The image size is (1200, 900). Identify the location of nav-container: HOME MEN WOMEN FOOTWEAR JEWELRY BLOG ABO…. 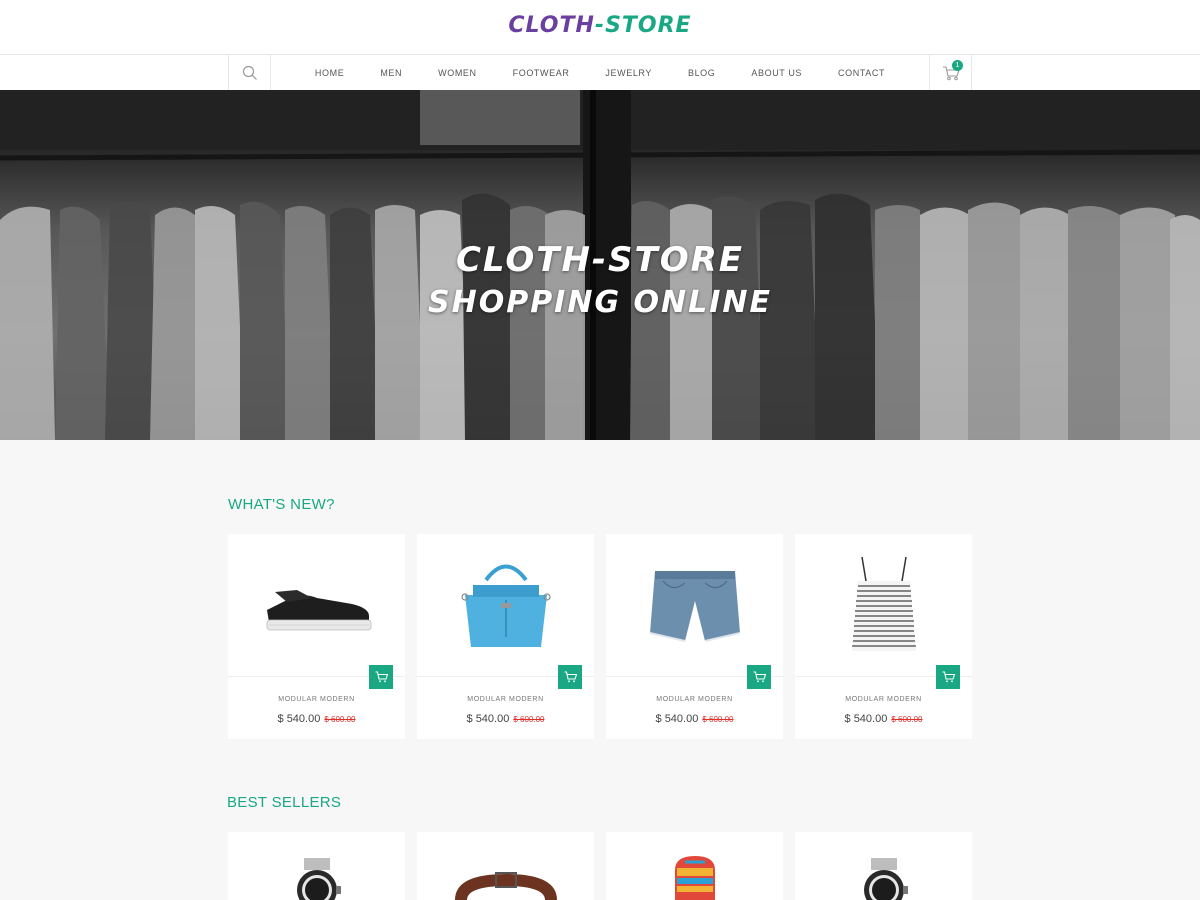
(600, 72).